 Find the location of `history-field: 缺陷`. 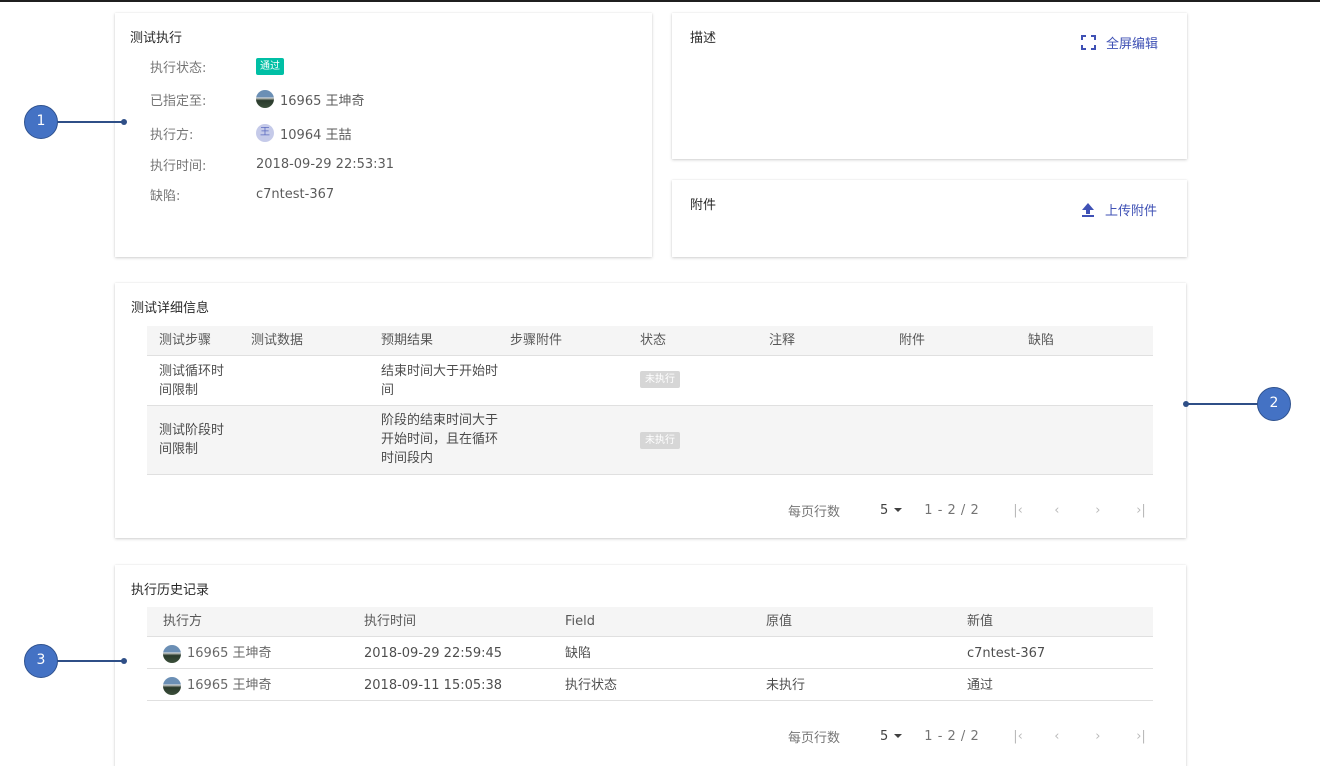

history-field: 缺陷 is located at coordinates (578, 653).